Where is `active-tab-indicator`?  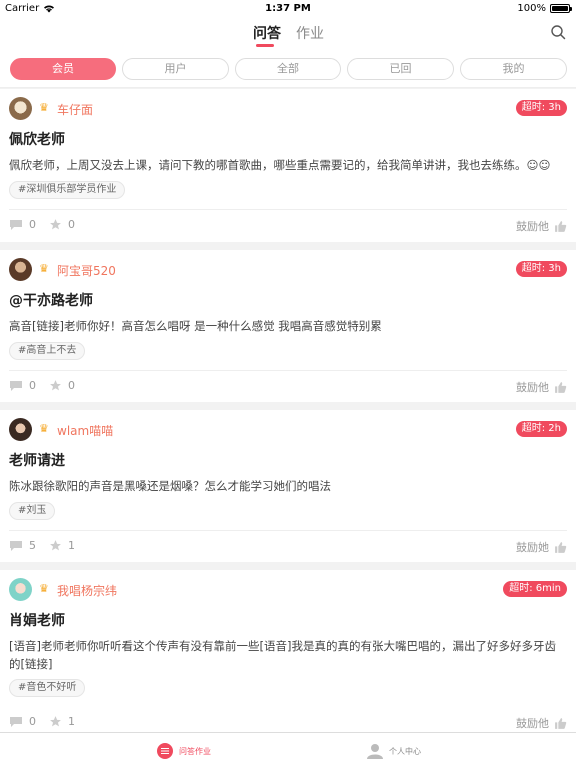
active-tab-indicator is located at coordinates (265, 45).